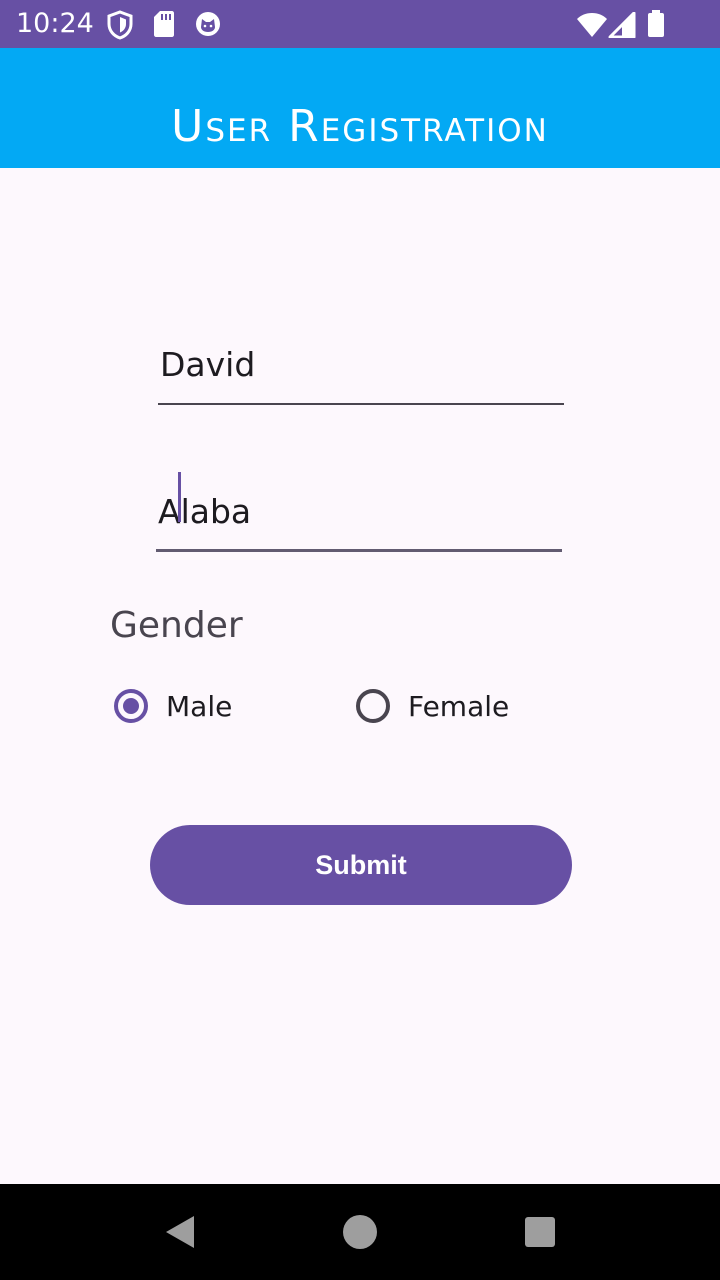 The height and width of the screenshot is (1280, 720). I want to click on status-bar: 10:24, so click(360, 24).